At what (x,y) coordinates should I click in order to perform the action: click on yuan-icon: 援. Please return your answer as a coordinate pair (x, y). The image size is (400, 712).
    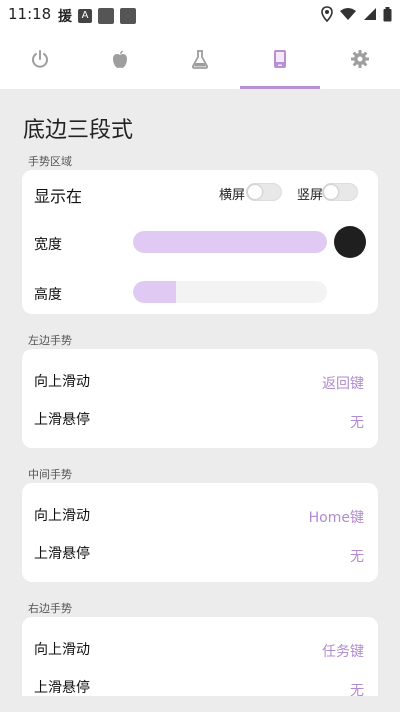
    Looking at the image, I should click on (65, 17).